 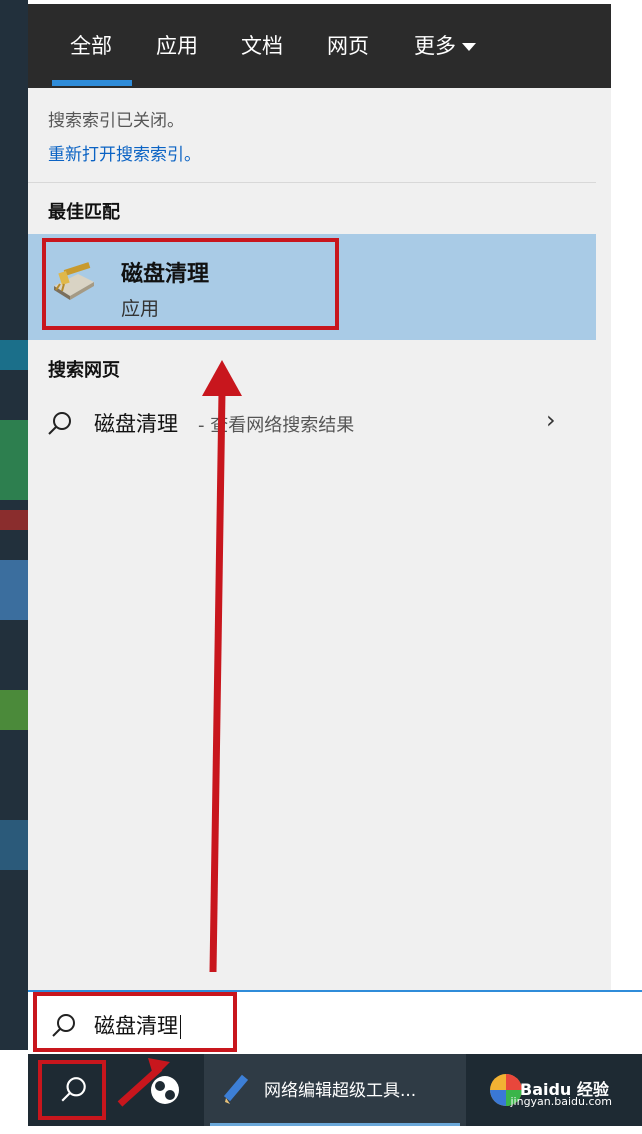 I want to click on arrow-shaft-up, so click(x=217, y=682).